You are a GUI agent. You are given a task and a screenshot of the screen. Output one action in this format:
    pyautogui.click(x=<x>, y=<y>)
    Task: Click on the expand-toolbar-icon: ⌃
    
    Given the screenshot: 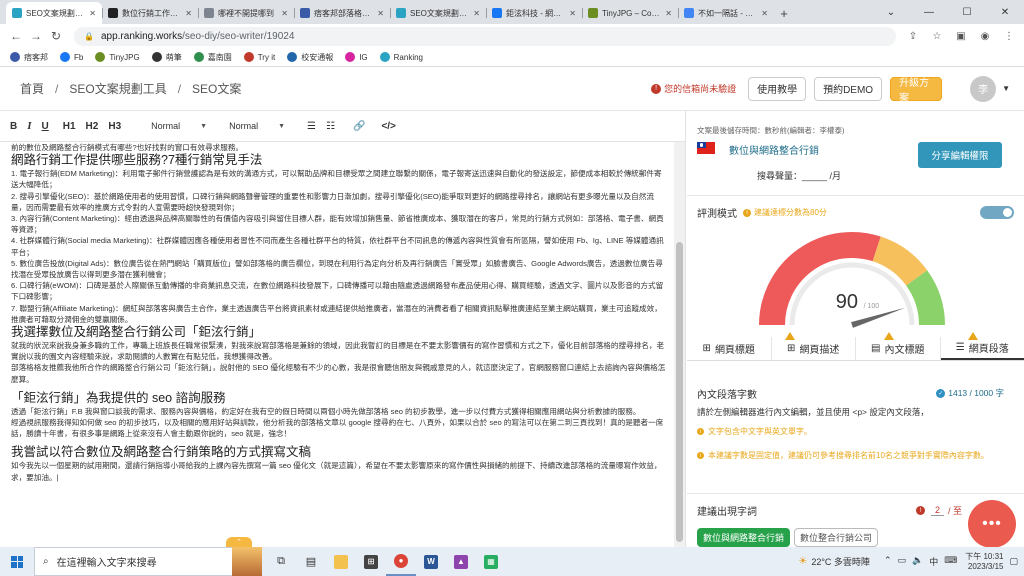 What is the action you would take?
    pyautogui.click(x=239, y=542)
    